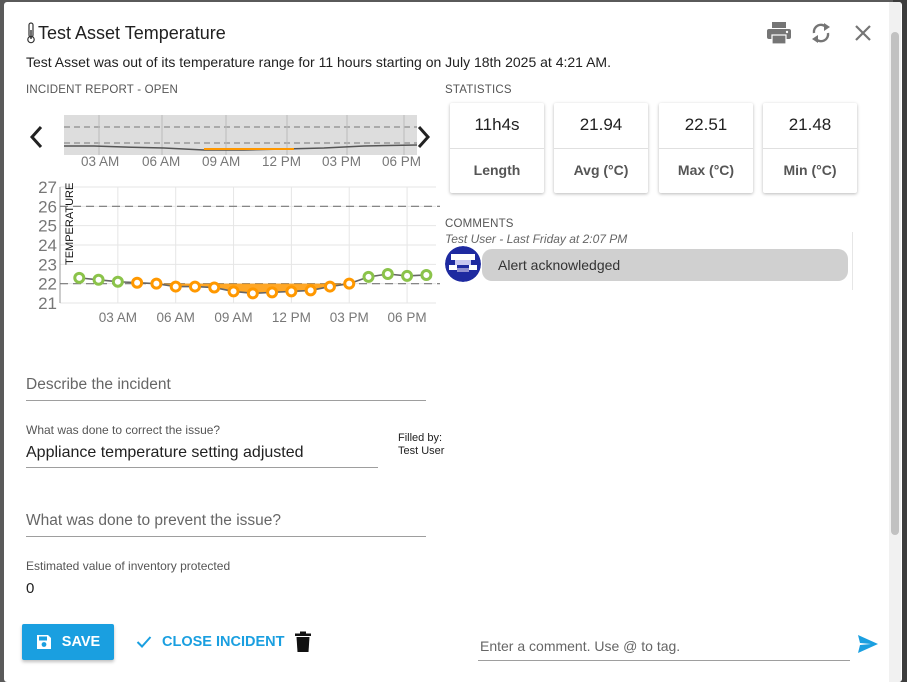  I want to click on inventory-label-wrap: Estimated value of inventory protected, so click(128, 566).